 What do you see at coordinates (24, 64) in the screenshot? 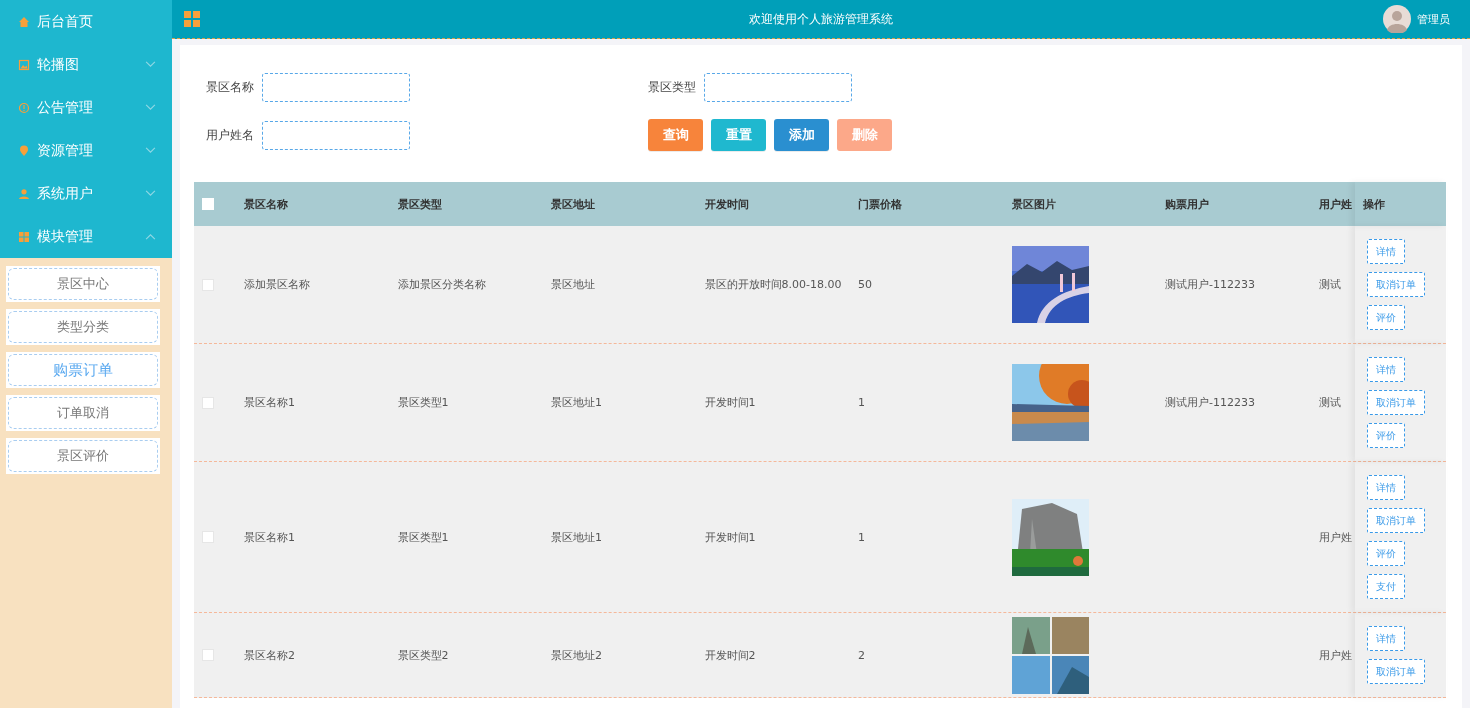
I see `picture-icon` at bounding box center [24, 64].